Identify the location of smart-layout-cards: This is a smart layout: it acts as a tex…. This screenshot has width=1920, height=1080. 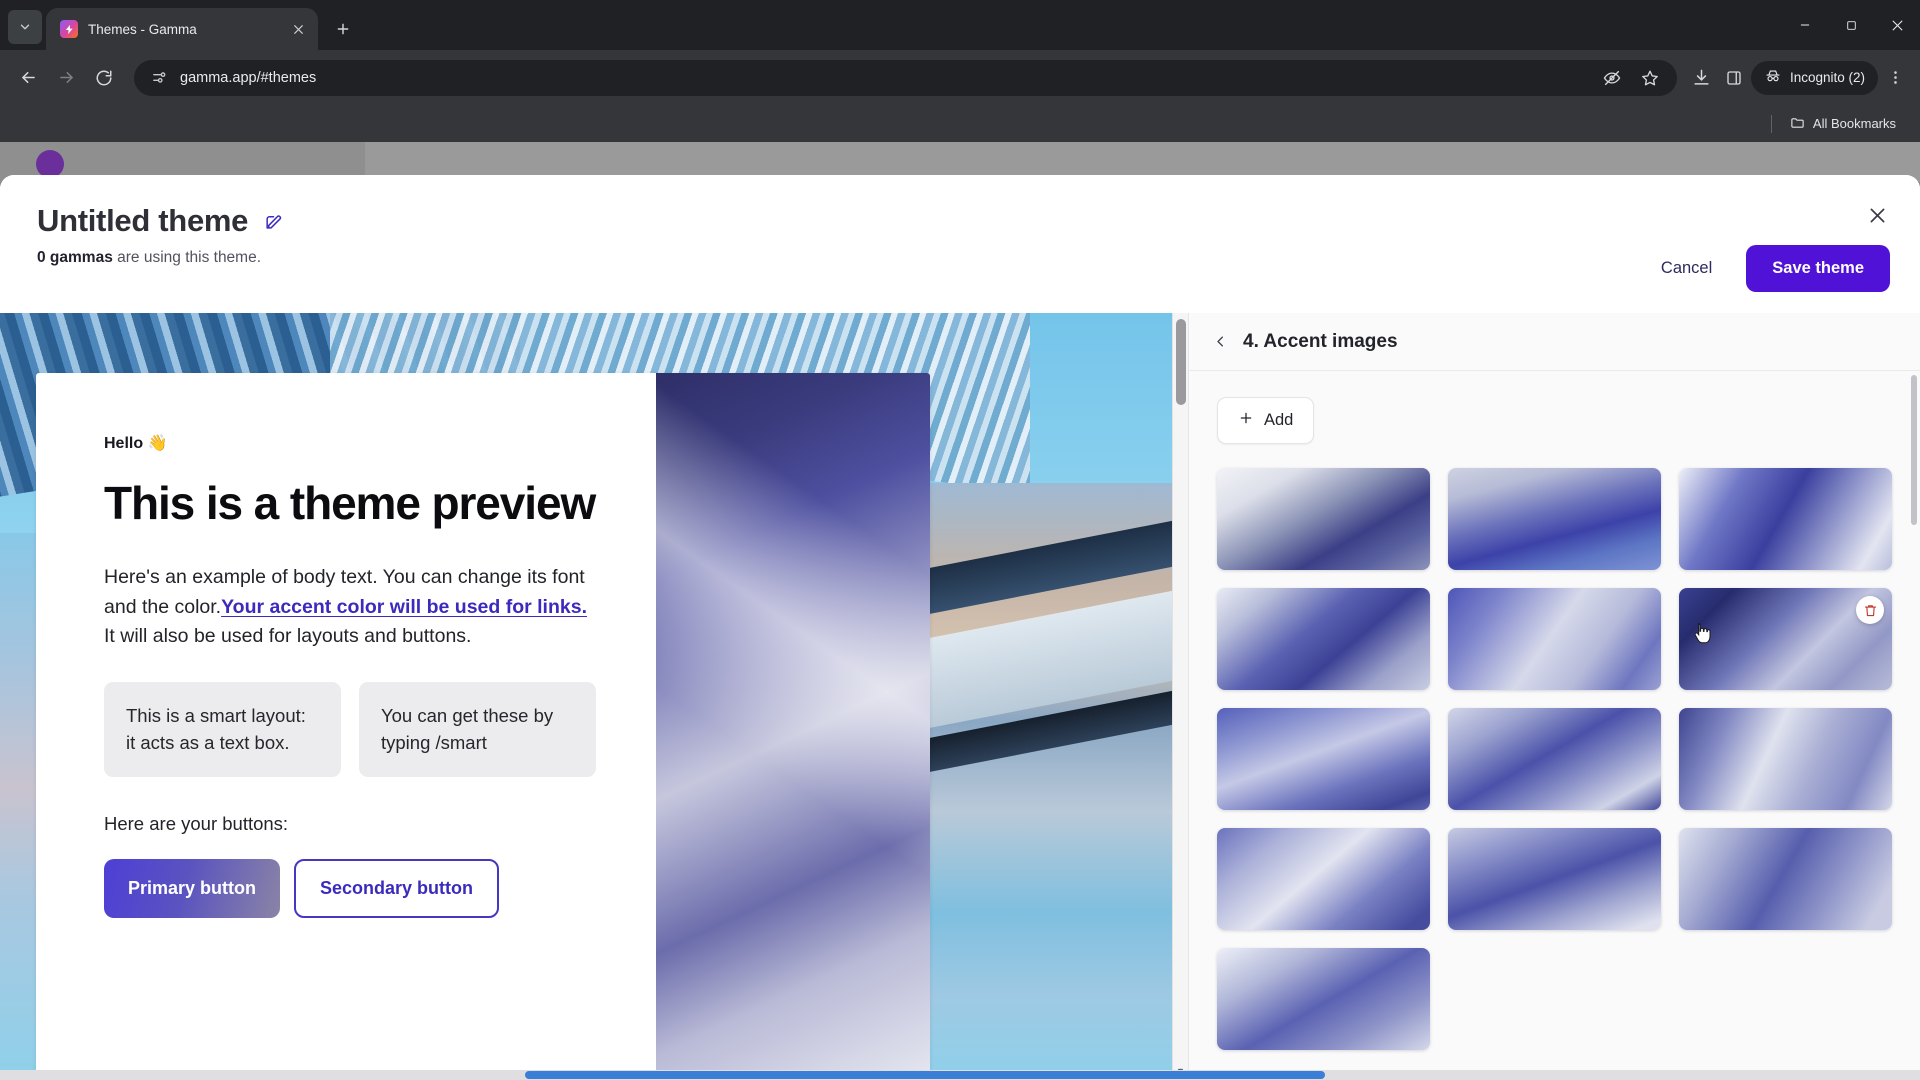
(350, 729).